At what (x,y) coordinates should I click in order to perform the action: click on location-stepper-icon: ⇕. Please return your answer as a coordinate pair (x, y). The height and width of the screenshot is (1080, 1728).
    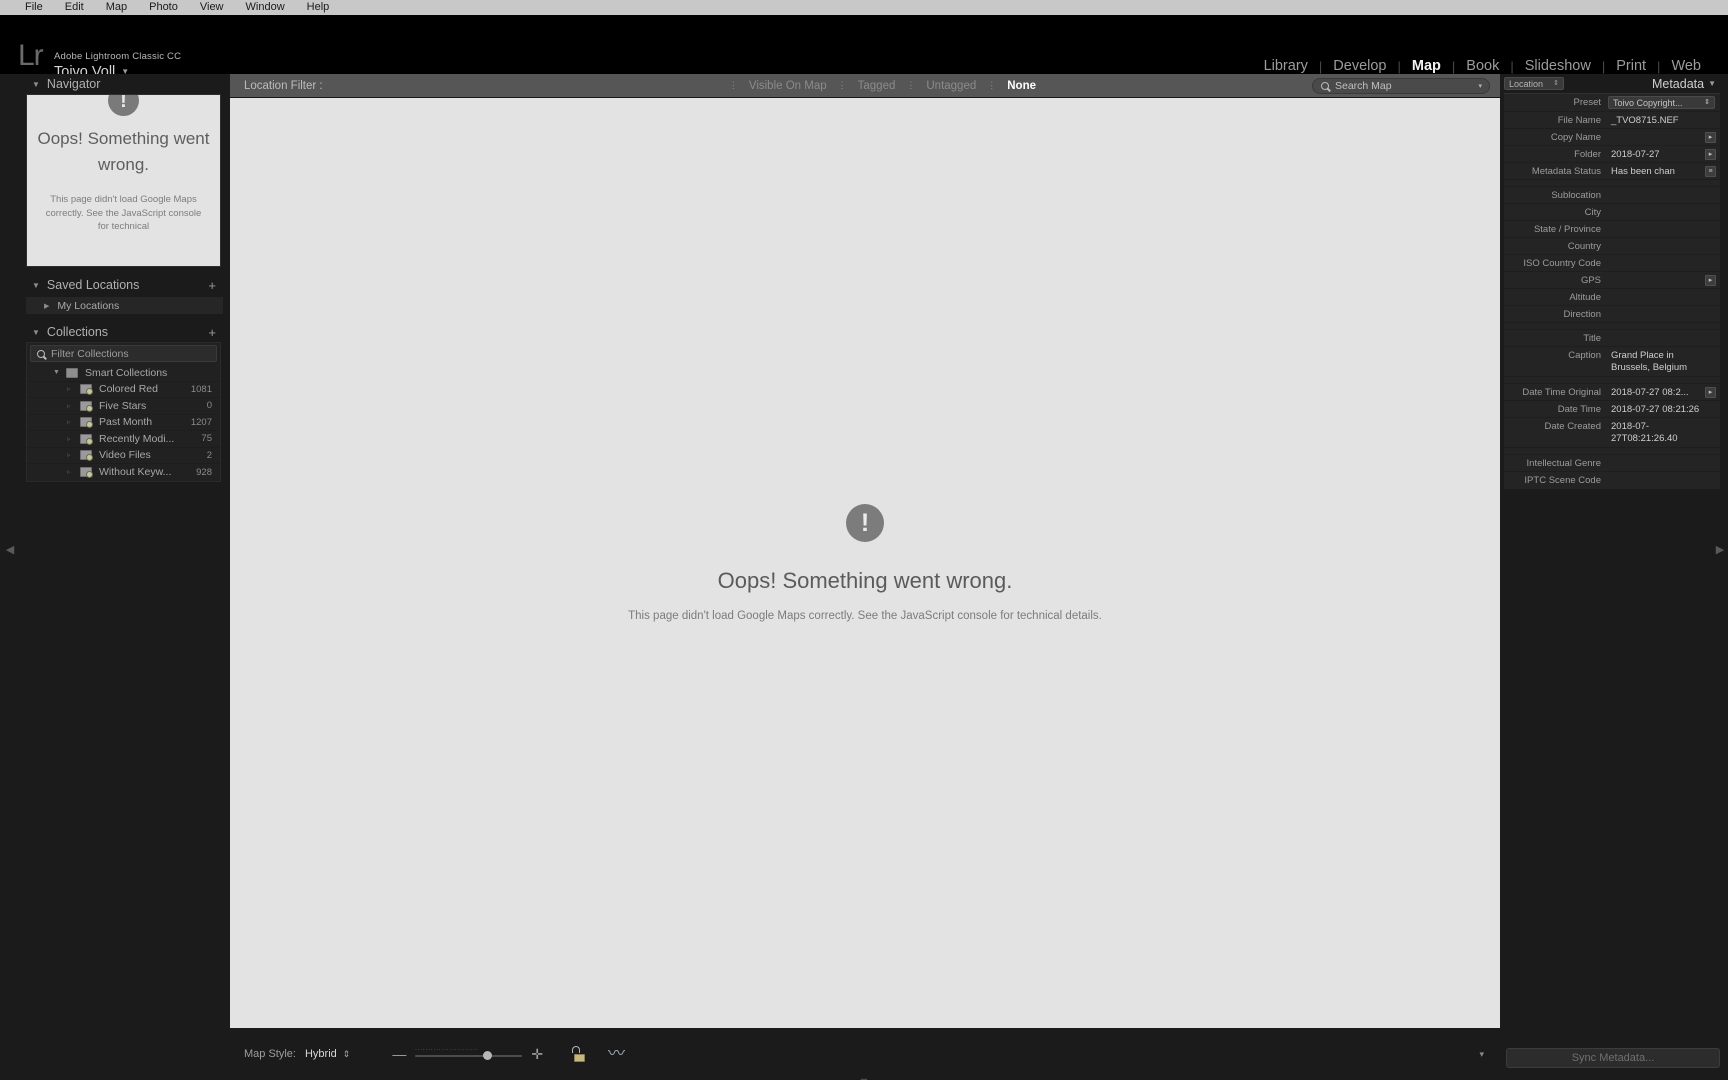
    Looking at the image, I should click on (1556, 83).